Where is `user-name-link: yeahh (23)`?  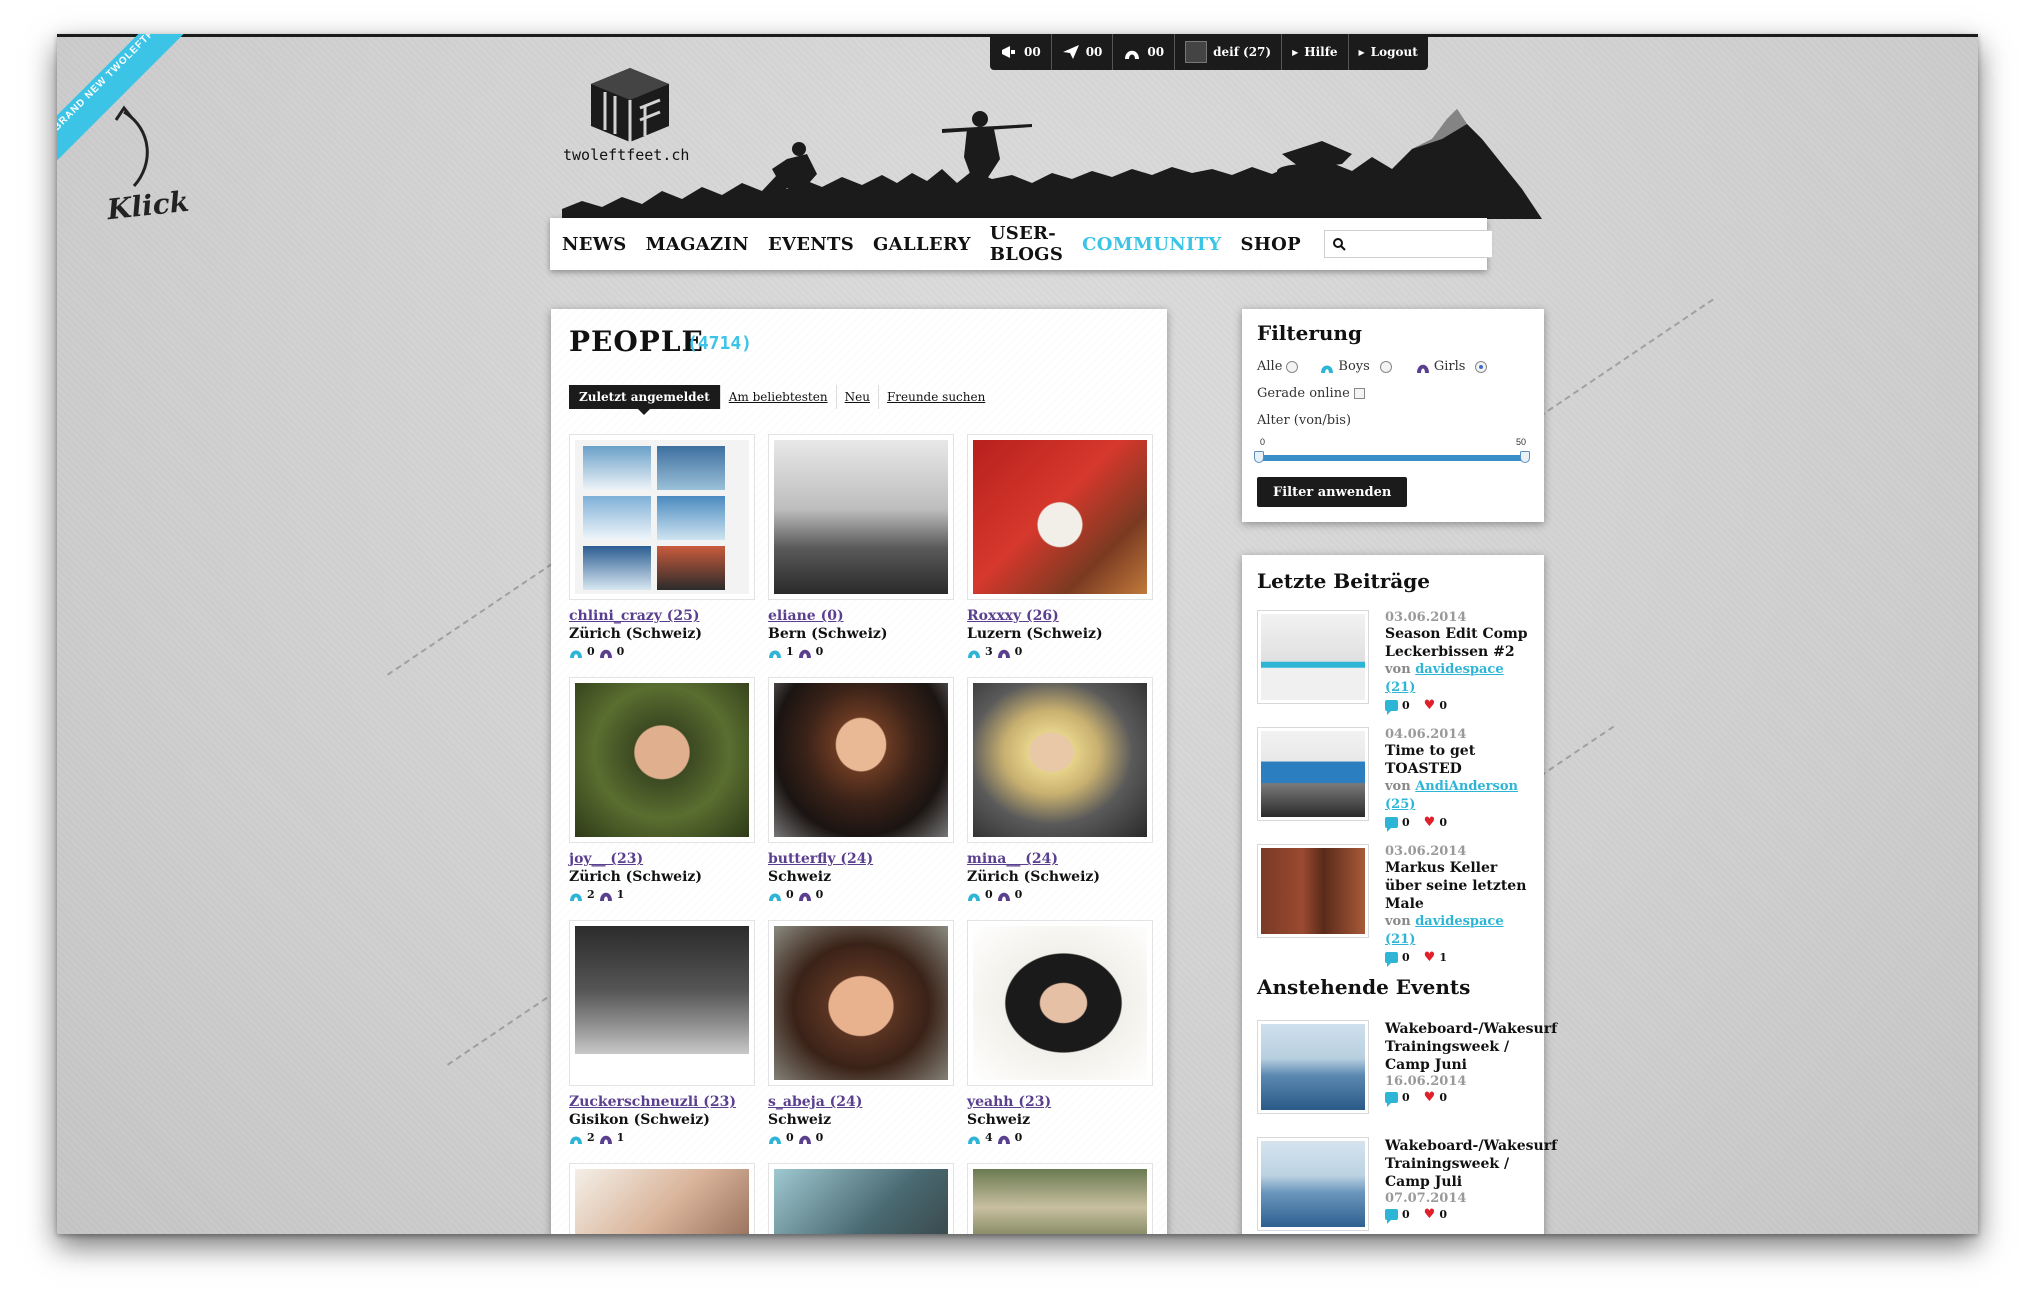 user-name-link: yeahh (23) is located at coordinates (1060, 1102).